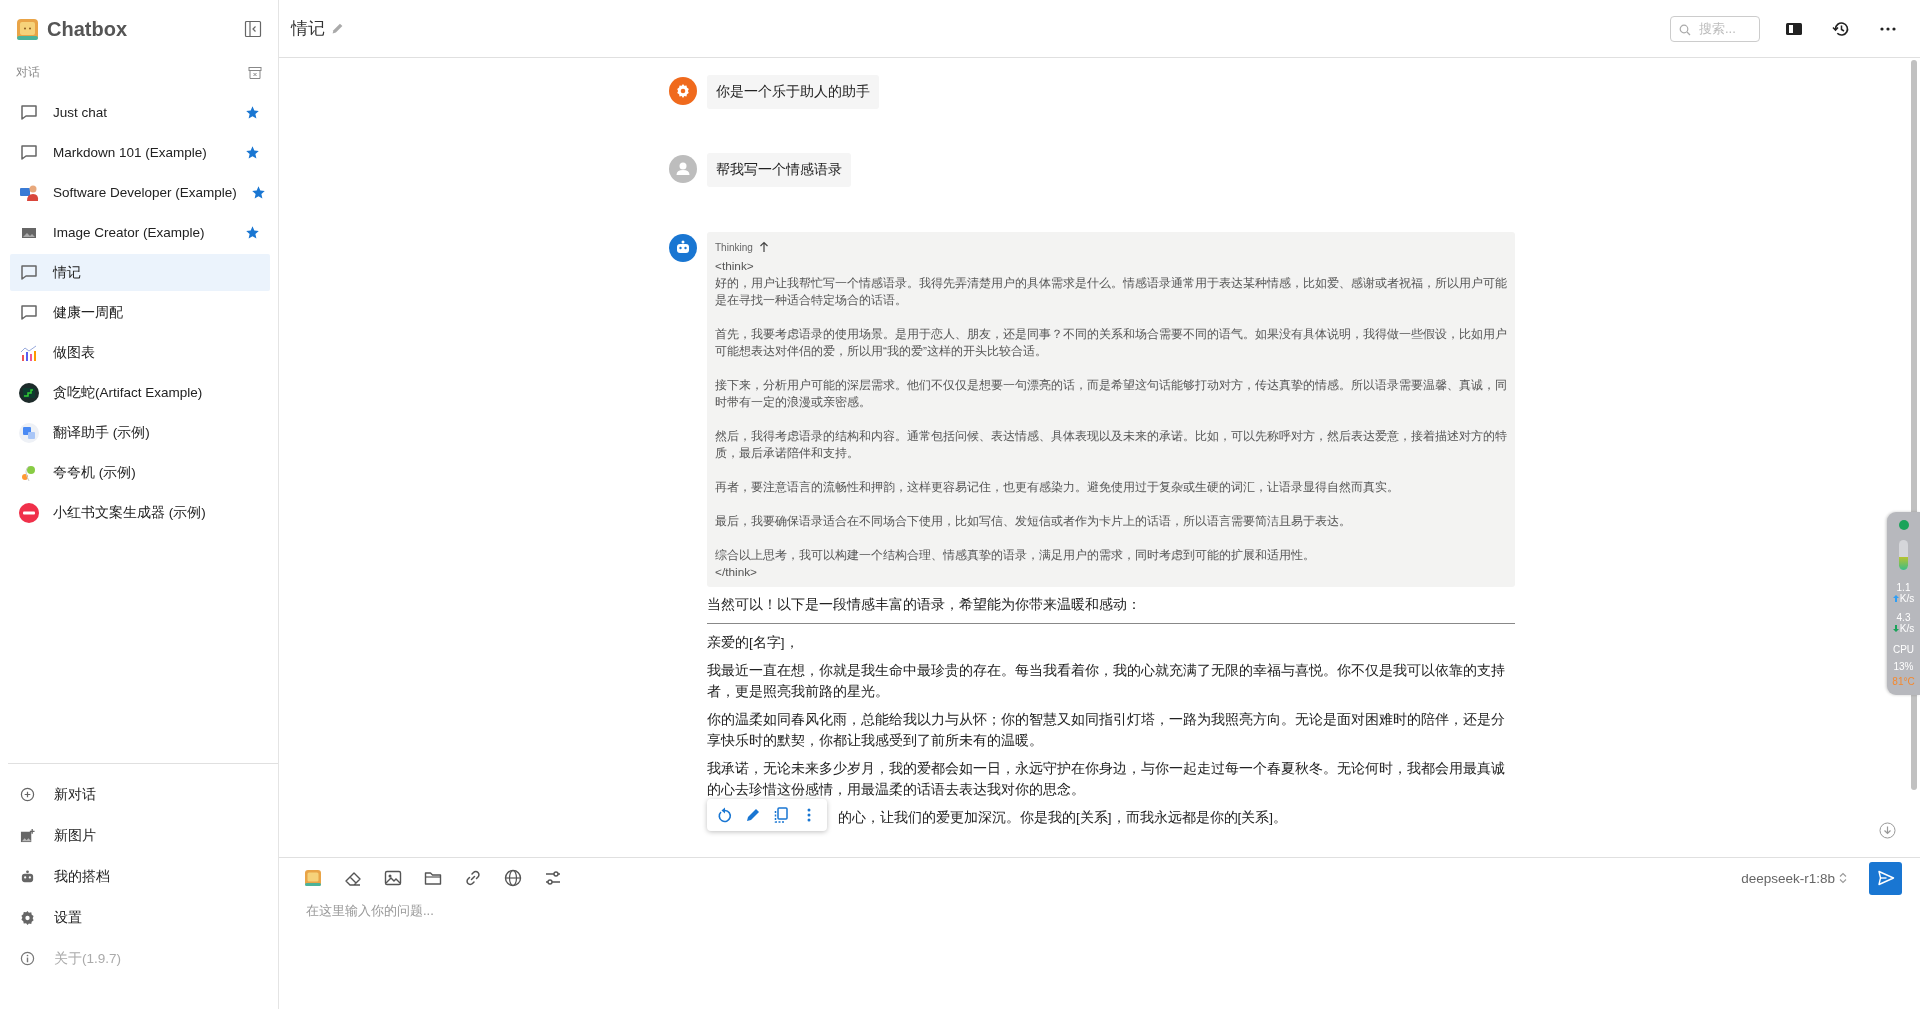 This screenshot has width=1920, height=1009. I want to click on session-item: Software Developer (Example), so click(140, 192).